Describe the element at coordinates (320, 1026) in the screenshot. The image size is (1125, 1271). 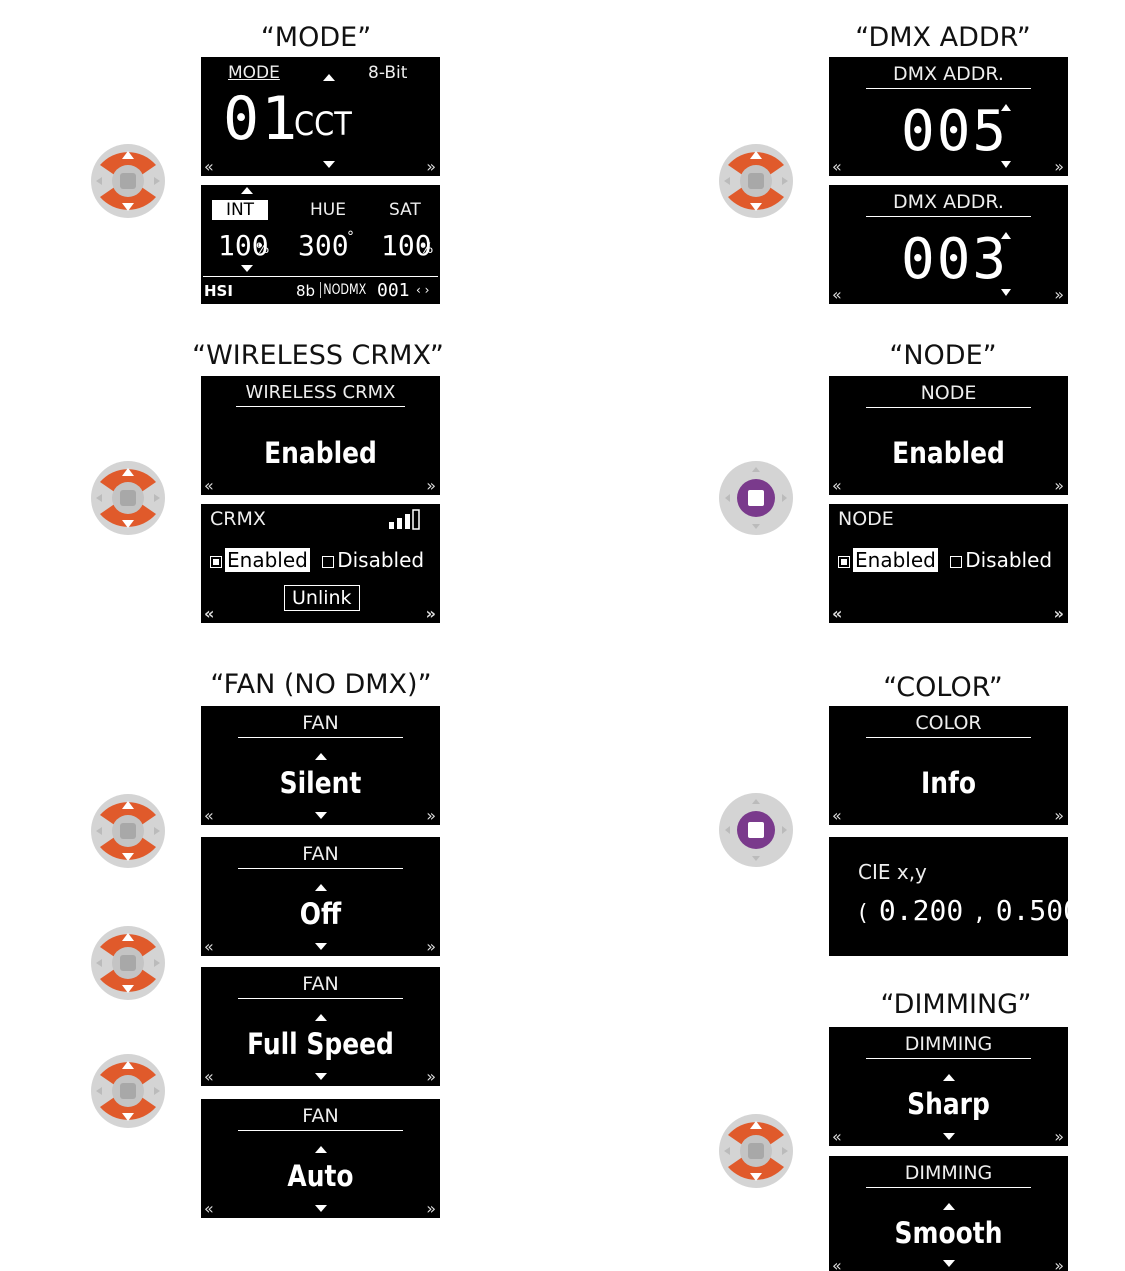
I see `fan-screen: FAN Full Speed « »` at that location.